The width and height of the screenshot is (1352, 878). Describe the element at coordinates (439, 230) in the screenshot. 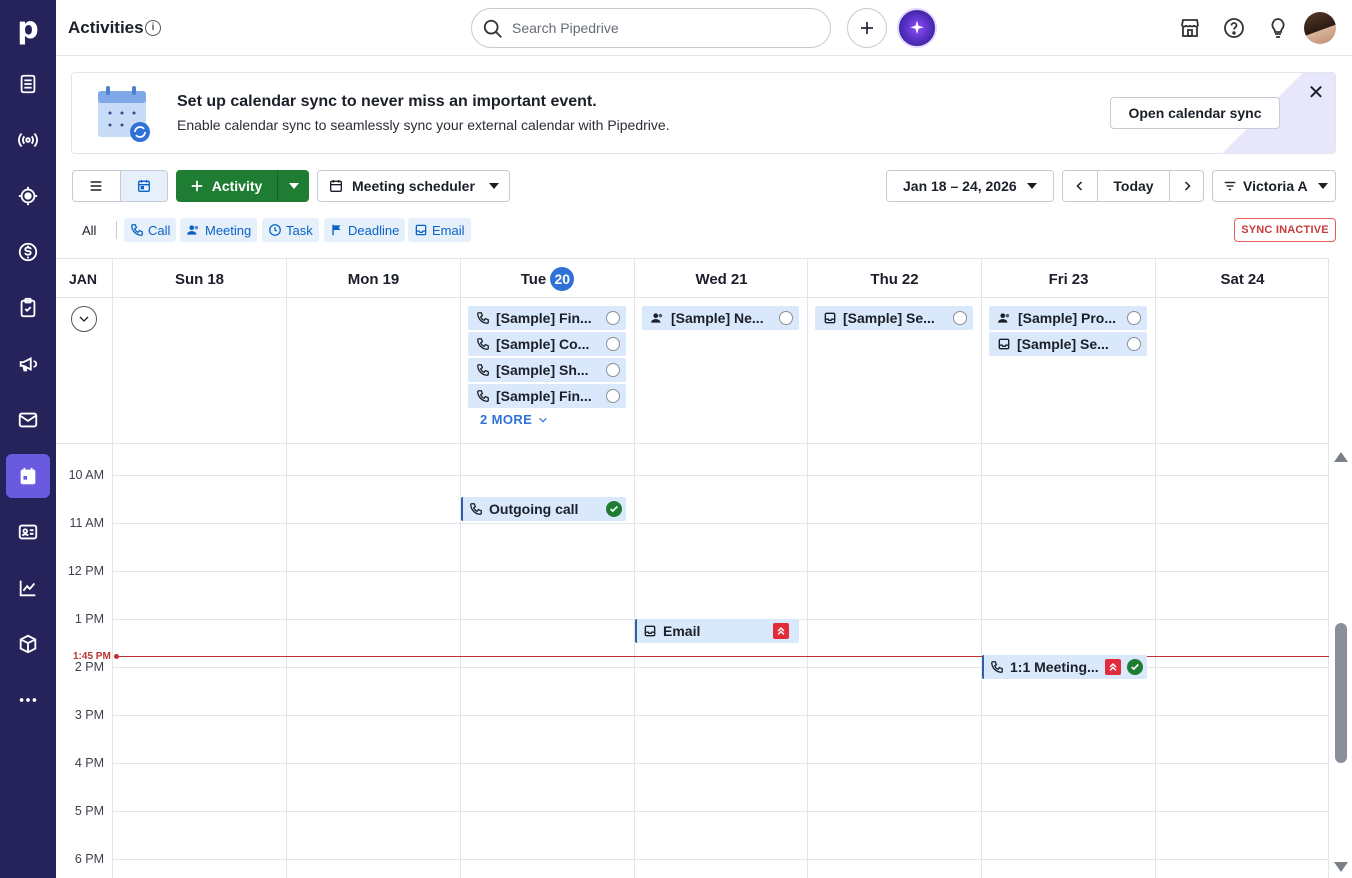

I see `filter-email: Email` at that location.